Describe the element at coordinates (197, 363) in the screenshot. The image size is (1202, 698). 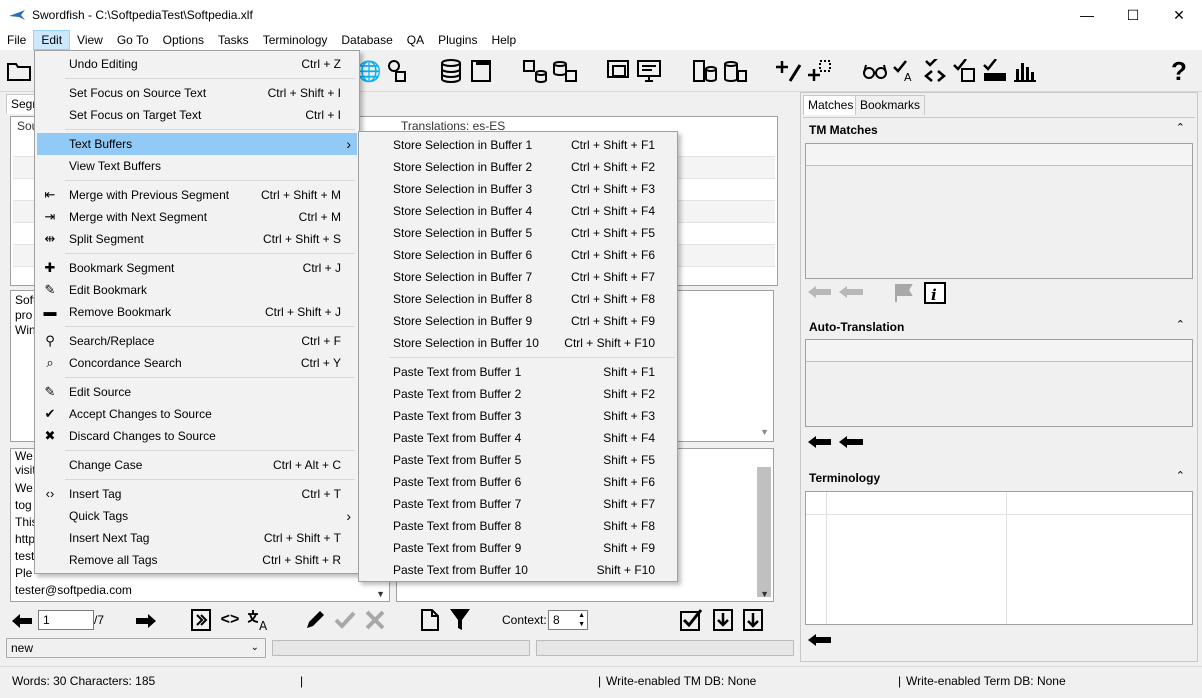
I see `menu-item-concordance-search: ⌕ Concordance Search Ctrl + Y` at that location.